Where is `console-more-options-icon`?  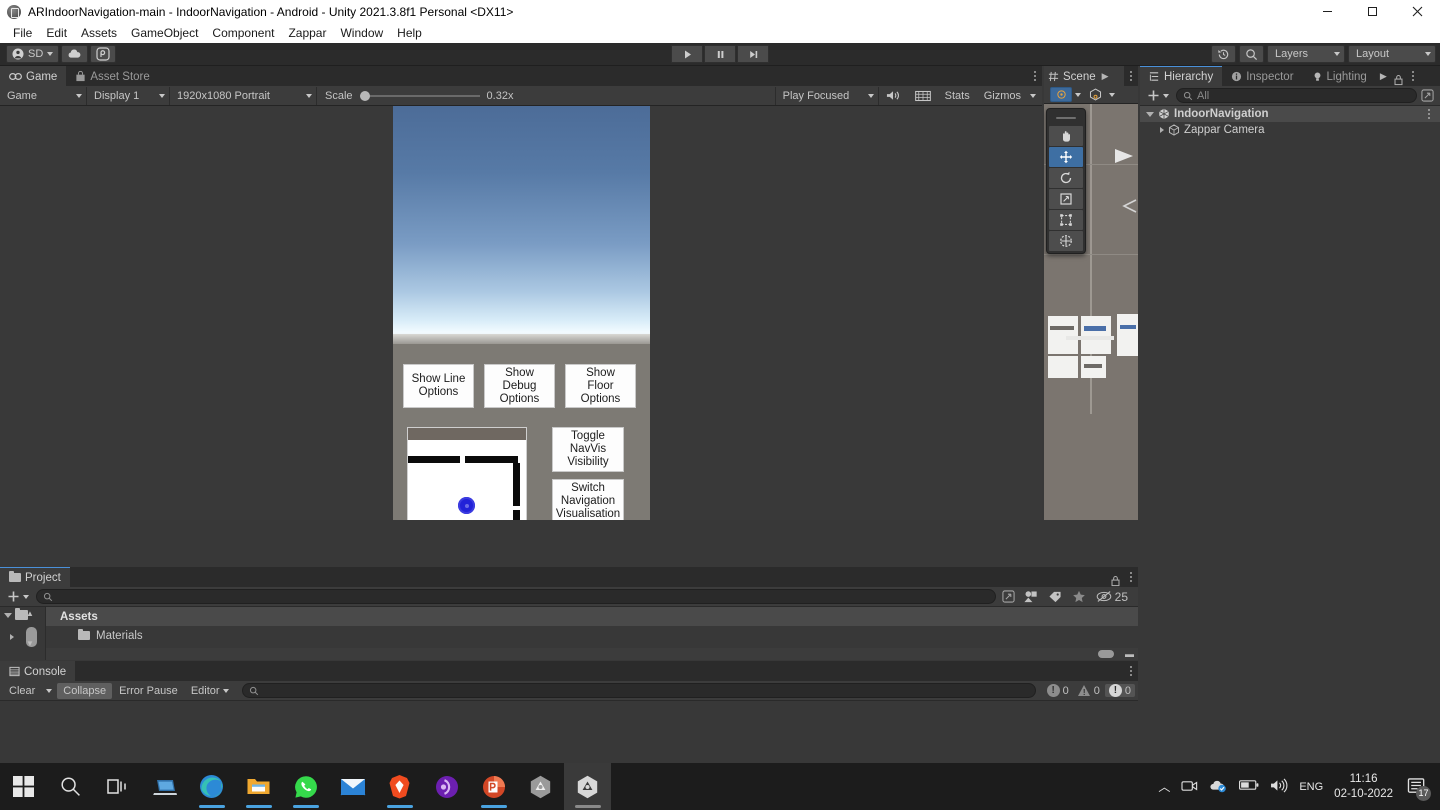 console-more-options-icon is located at coordinates (1131, 671).